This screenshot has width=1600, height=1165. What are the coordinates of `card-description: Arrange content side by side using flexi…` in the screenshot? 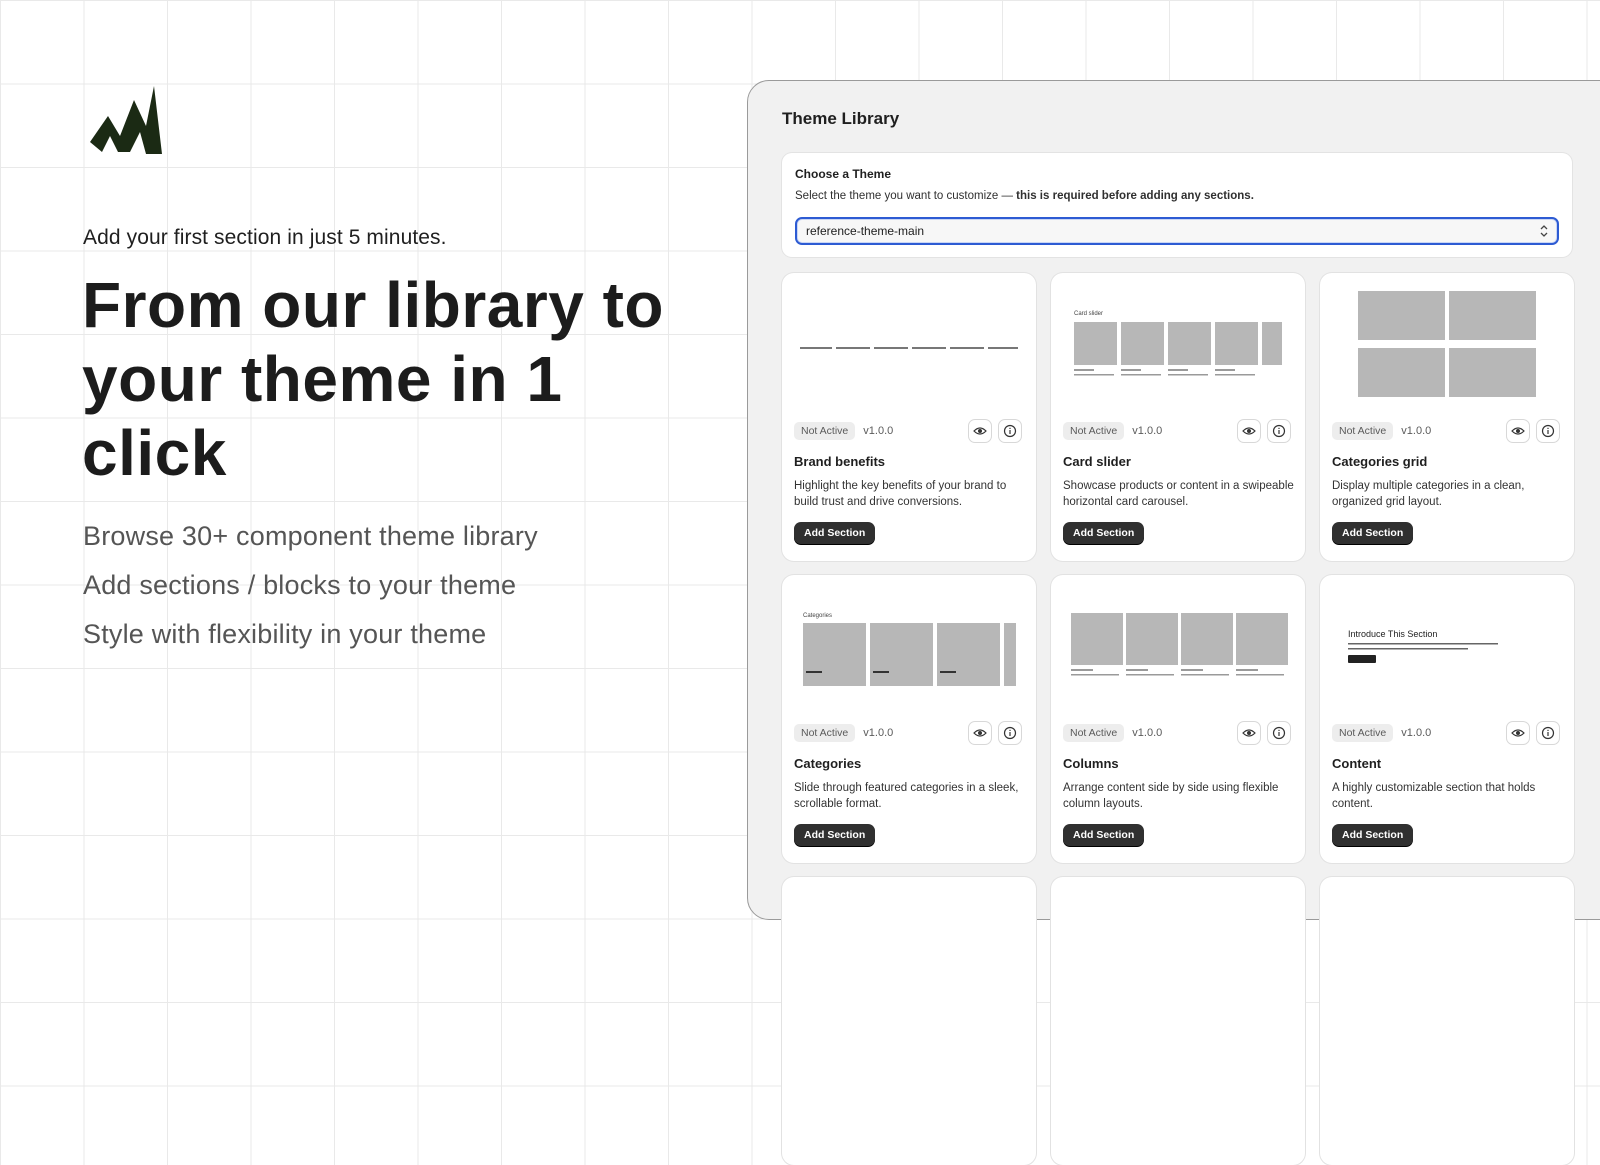 It's located at (1171, 796).